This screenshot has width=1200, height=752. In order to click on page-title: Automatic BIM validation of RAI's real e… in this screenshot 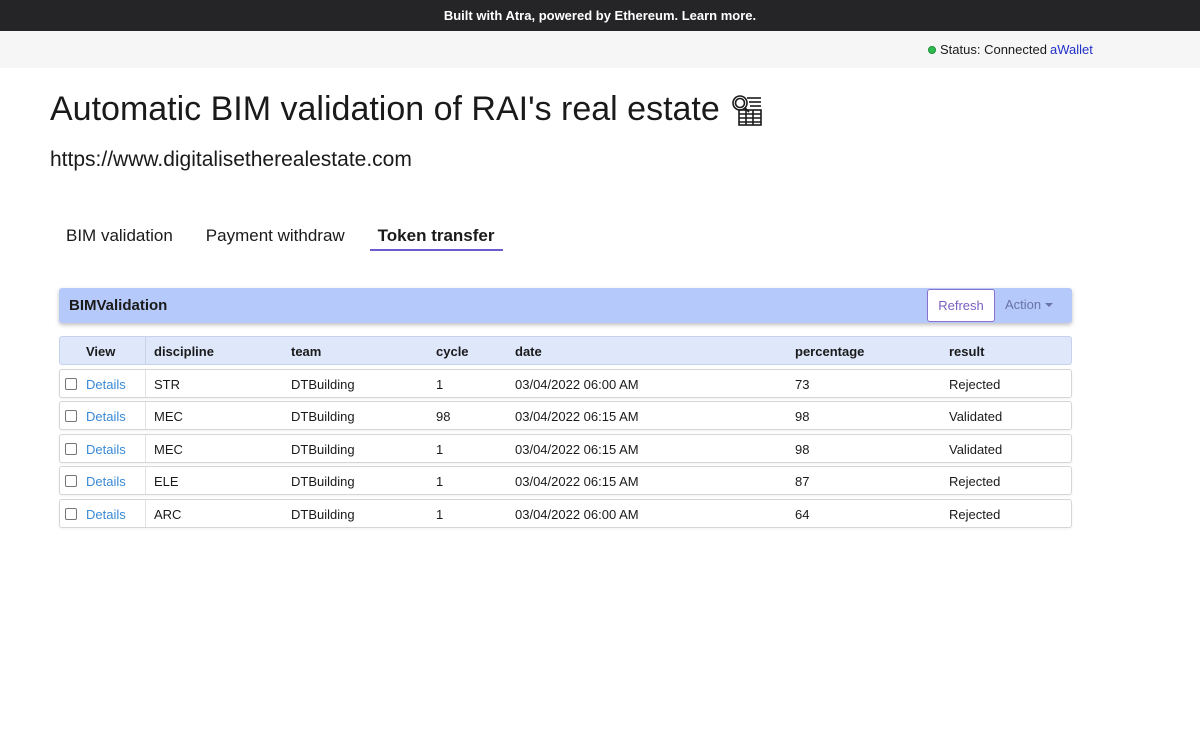, I will do `click(407, 109)`.